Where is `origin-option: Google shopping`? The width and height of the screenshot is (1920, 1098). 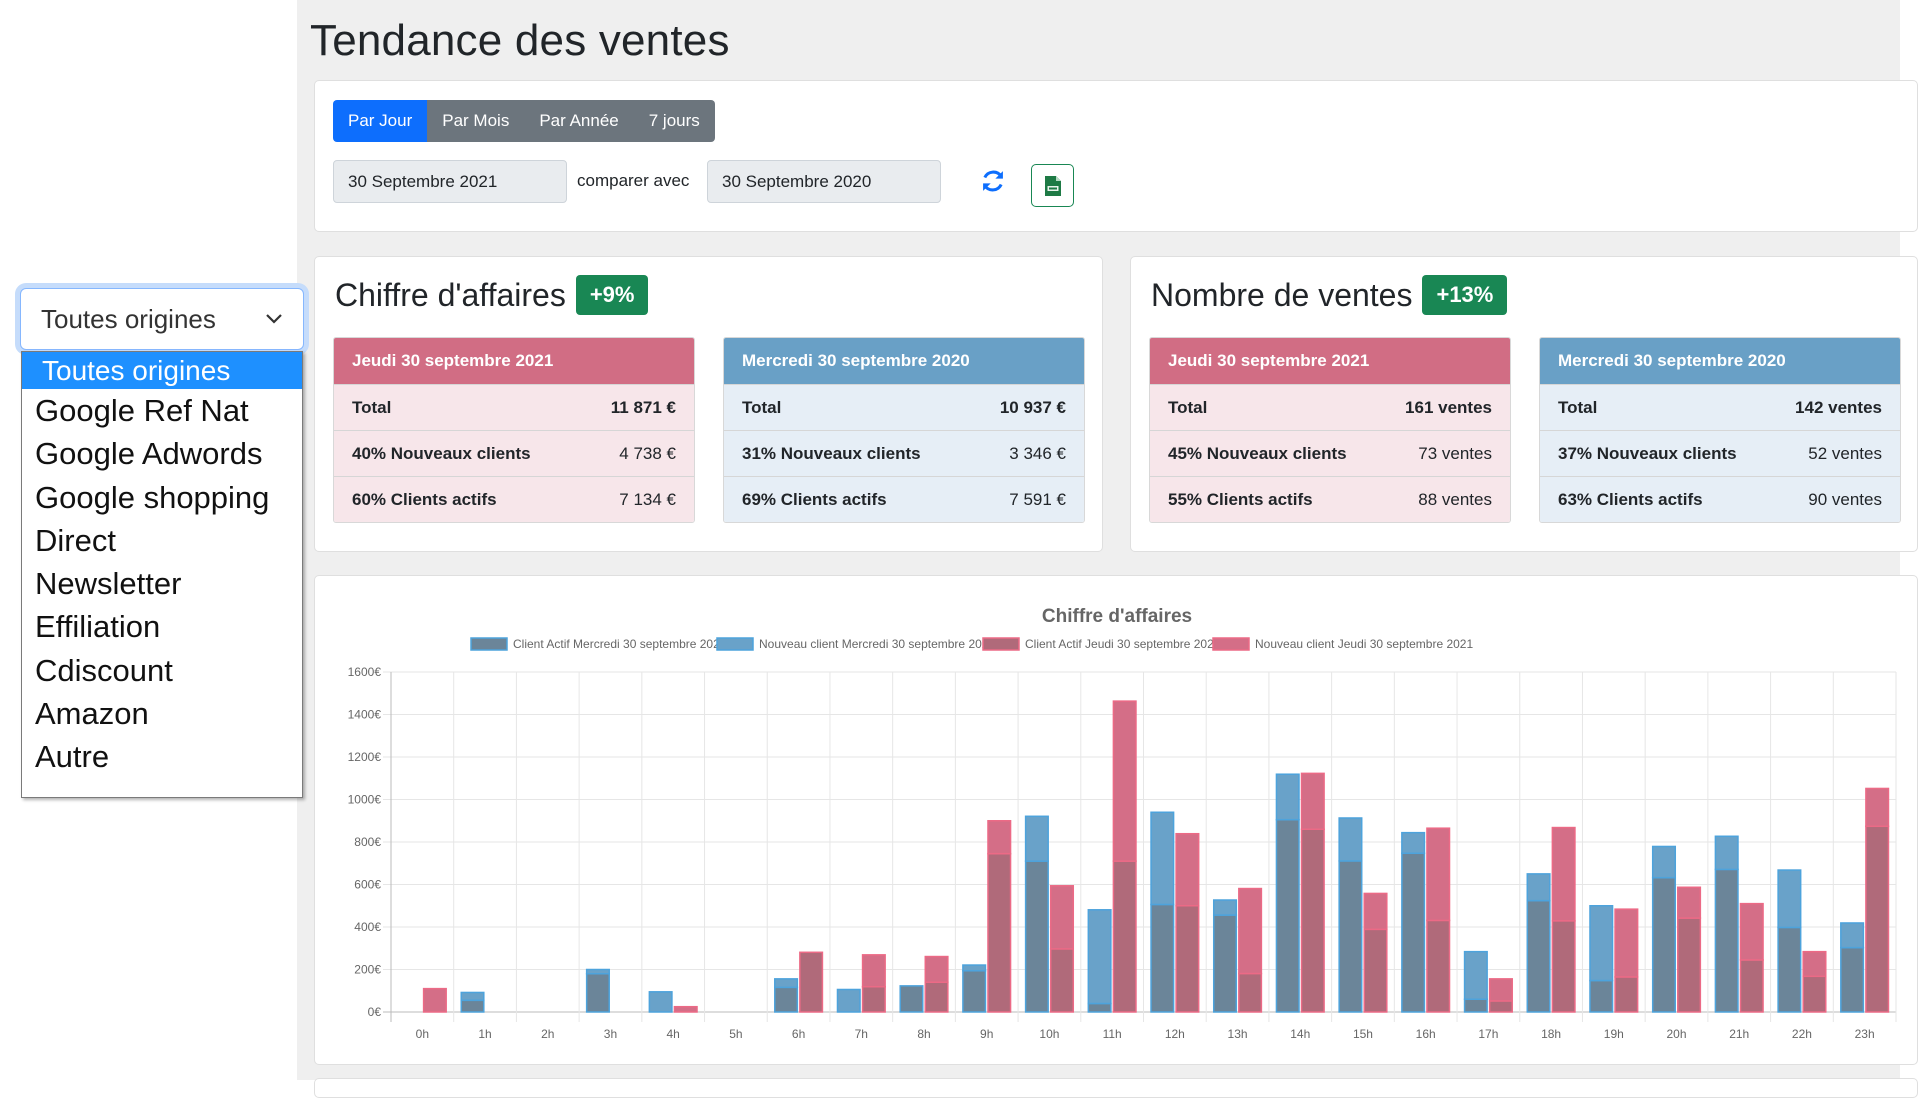
origin-option: Google shopping is located at coordinates (162, 497).